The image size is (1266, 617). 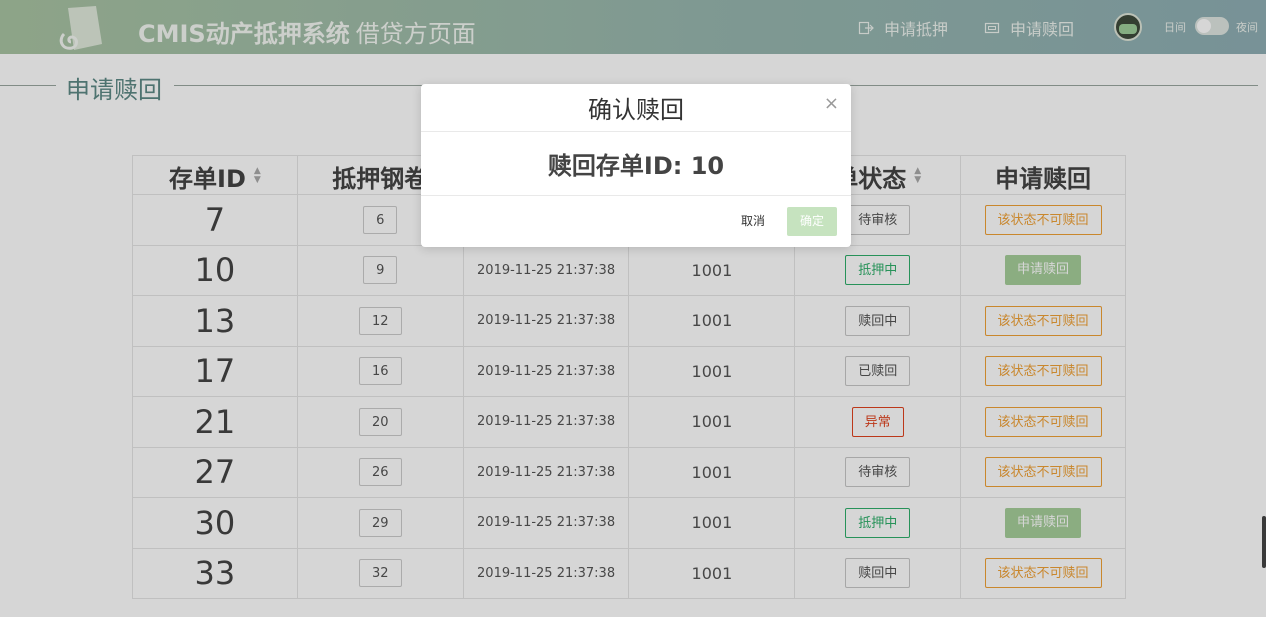 I want to click on modal-title: 确认赎回, so click(x=636, y=110).